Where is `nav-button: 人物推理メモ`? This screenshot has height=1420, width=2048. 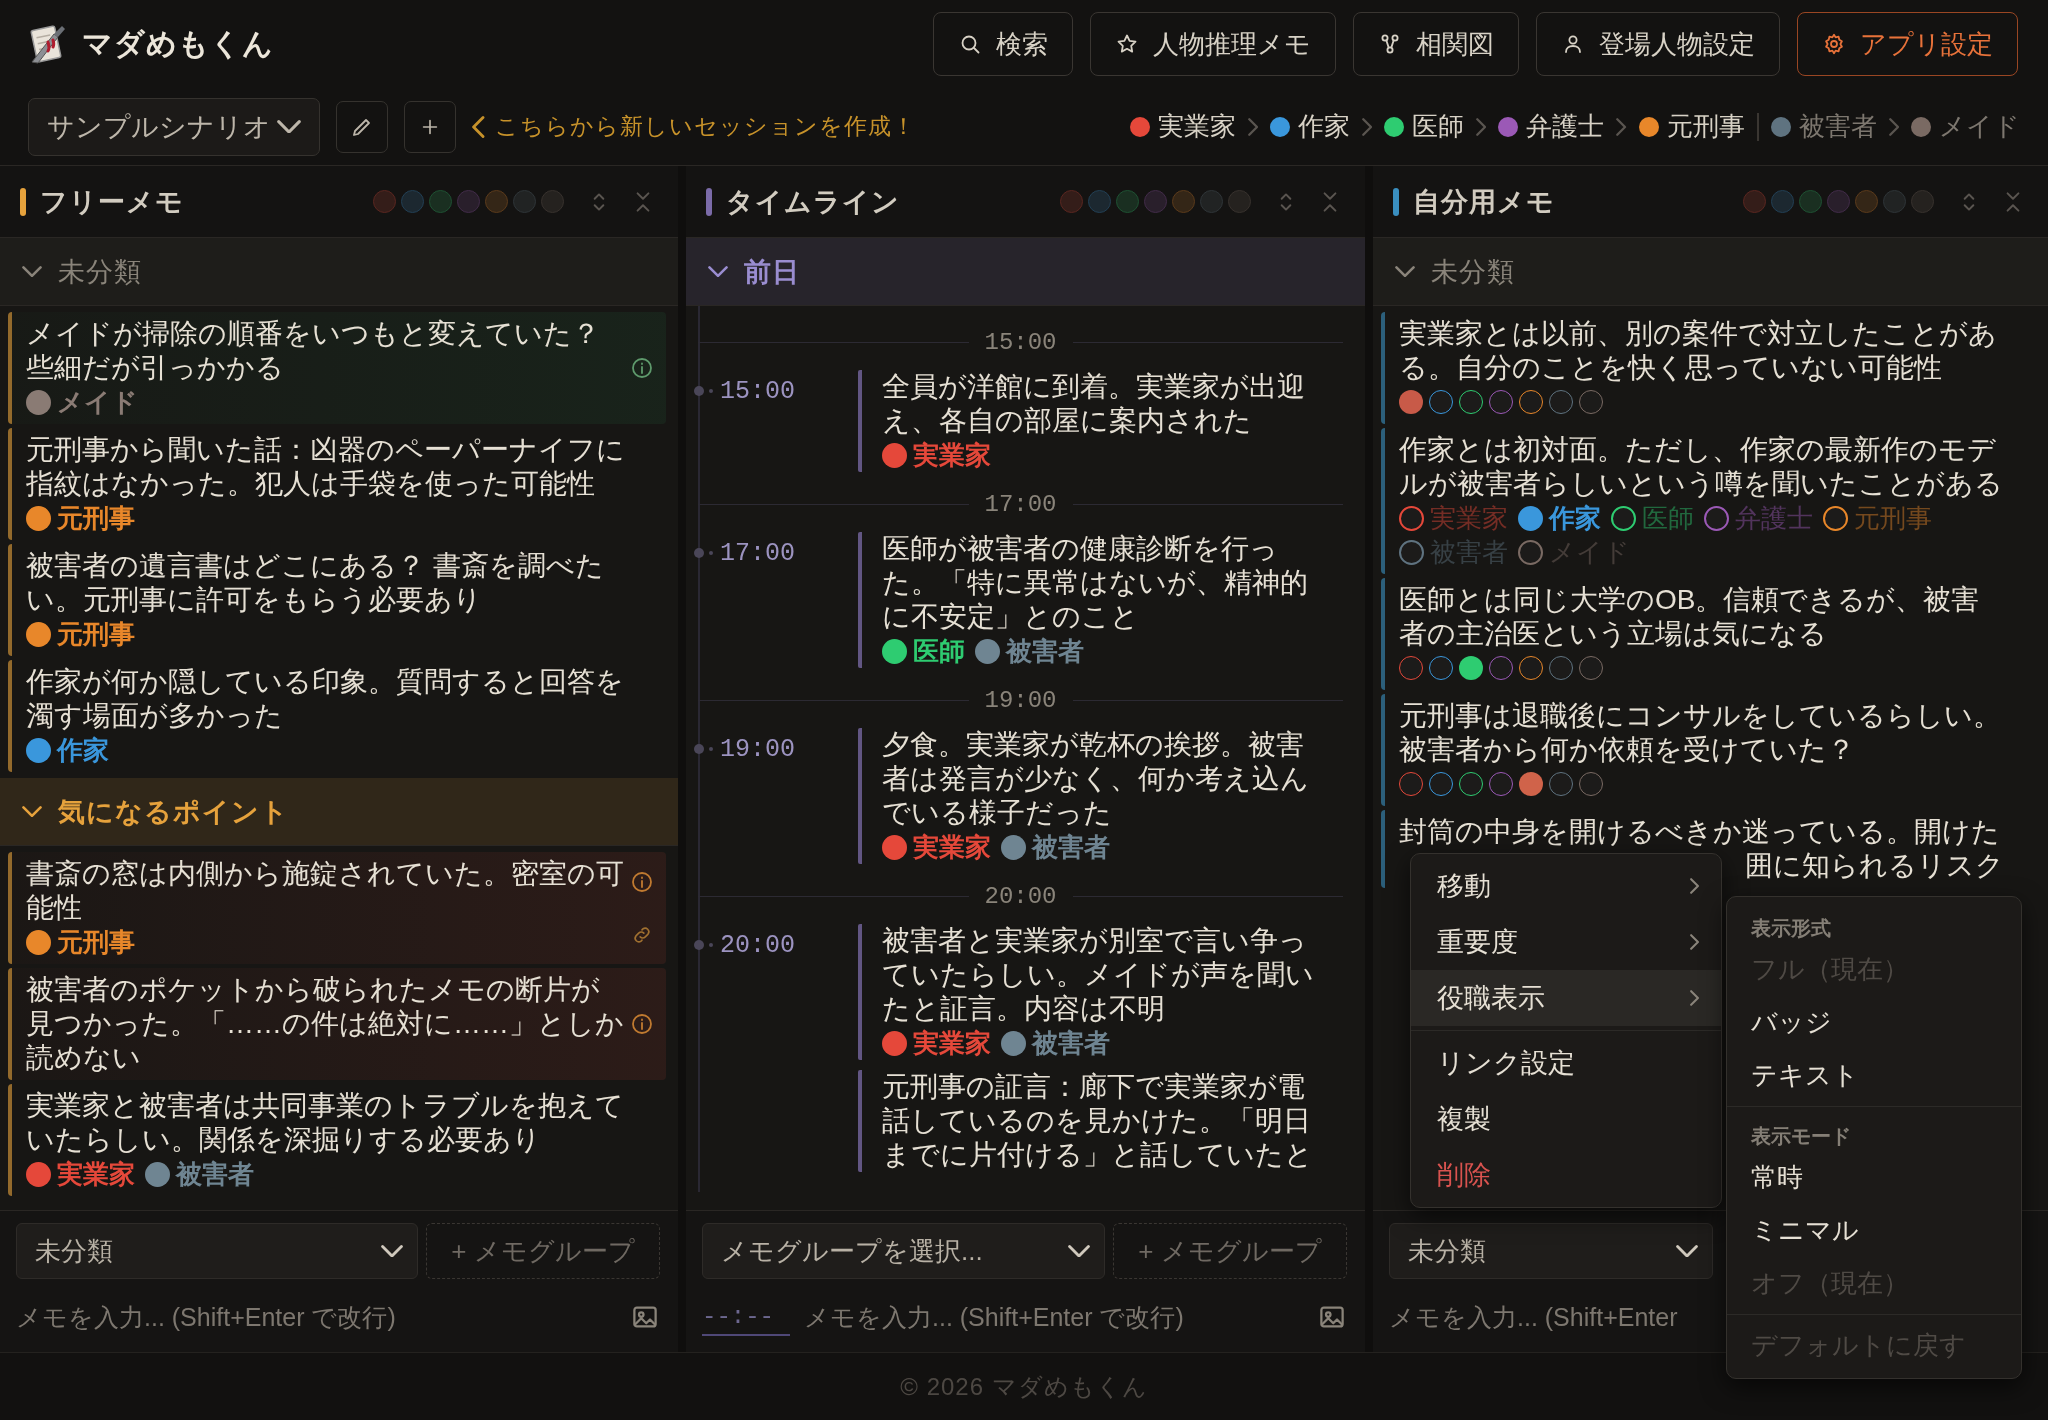 nav-button: 人物推理メモ is located at coordinates (1213, 44).